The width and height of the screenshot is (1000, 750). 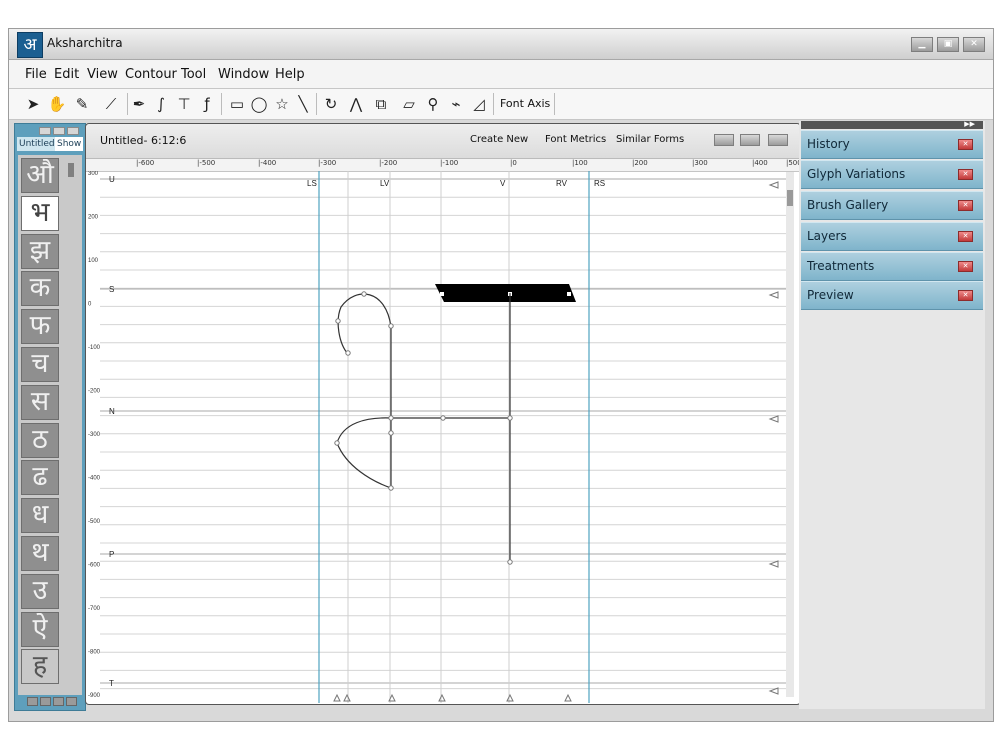 What do you see at coordinates (71, 170) in the screenshot?
I see `glyph-list-scrollbar` at bounding box center [71, 170].